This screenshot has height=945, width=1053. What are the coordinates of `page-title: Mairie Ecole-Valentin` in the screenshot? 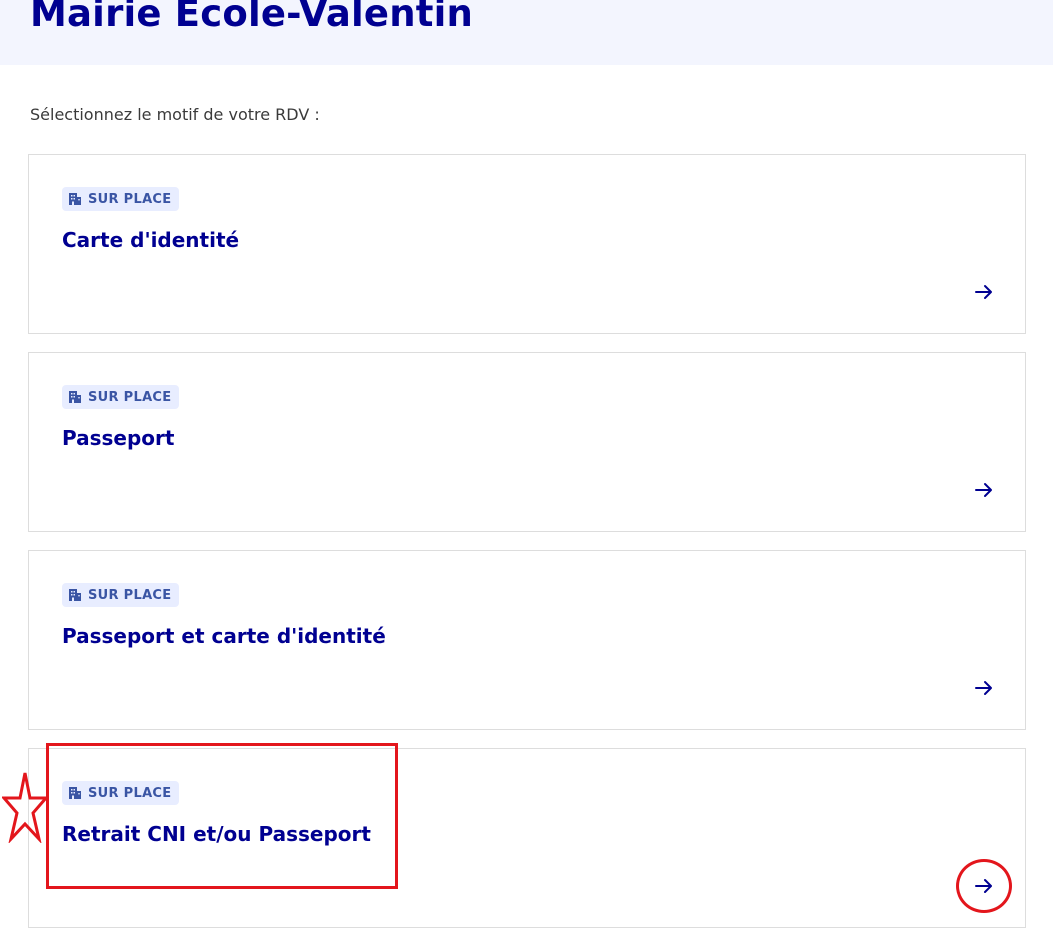 It's located at (252, 17).